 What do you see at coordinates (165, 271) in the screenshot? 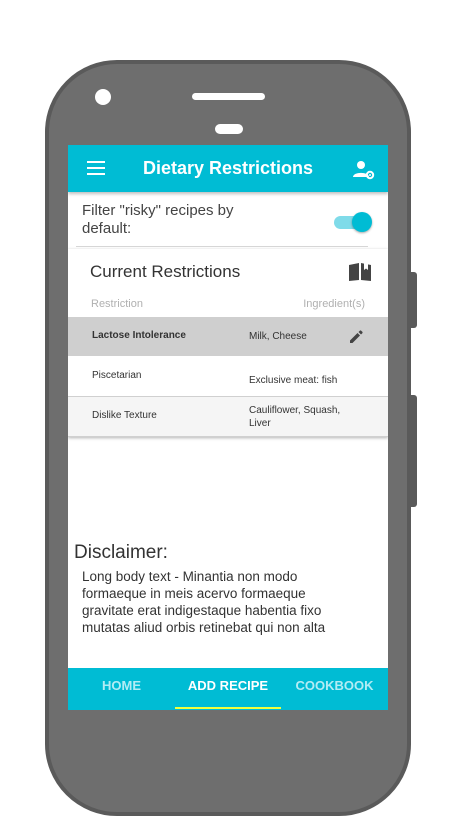
I see `card-title: Current Restrictions` at bounding box center [165, 271].